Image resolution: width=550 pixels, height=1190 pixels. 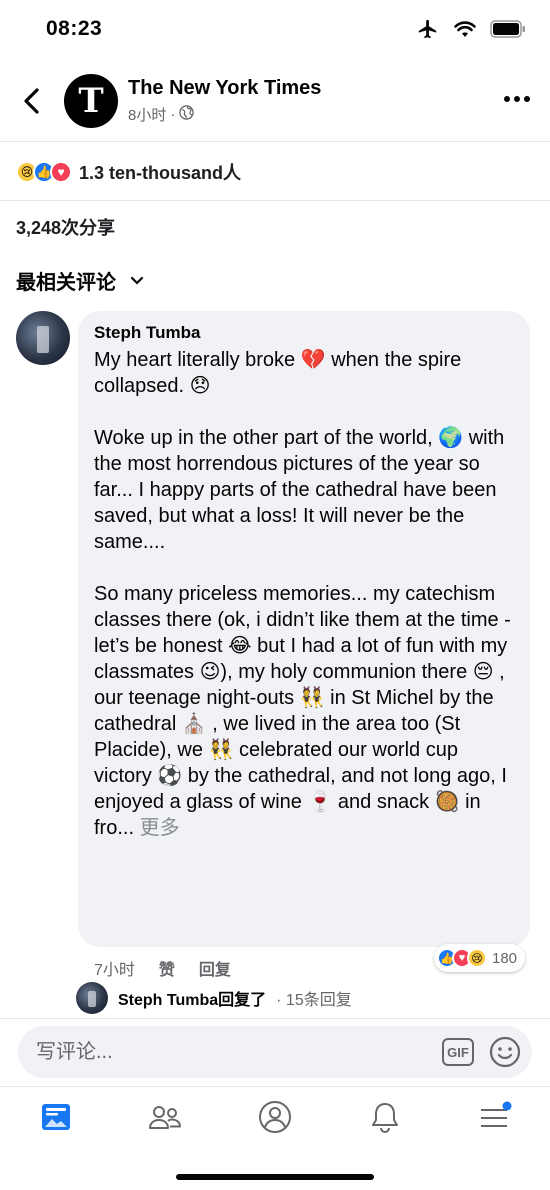 I want to click on news-feed-icon, so click(x=56, y=1117).